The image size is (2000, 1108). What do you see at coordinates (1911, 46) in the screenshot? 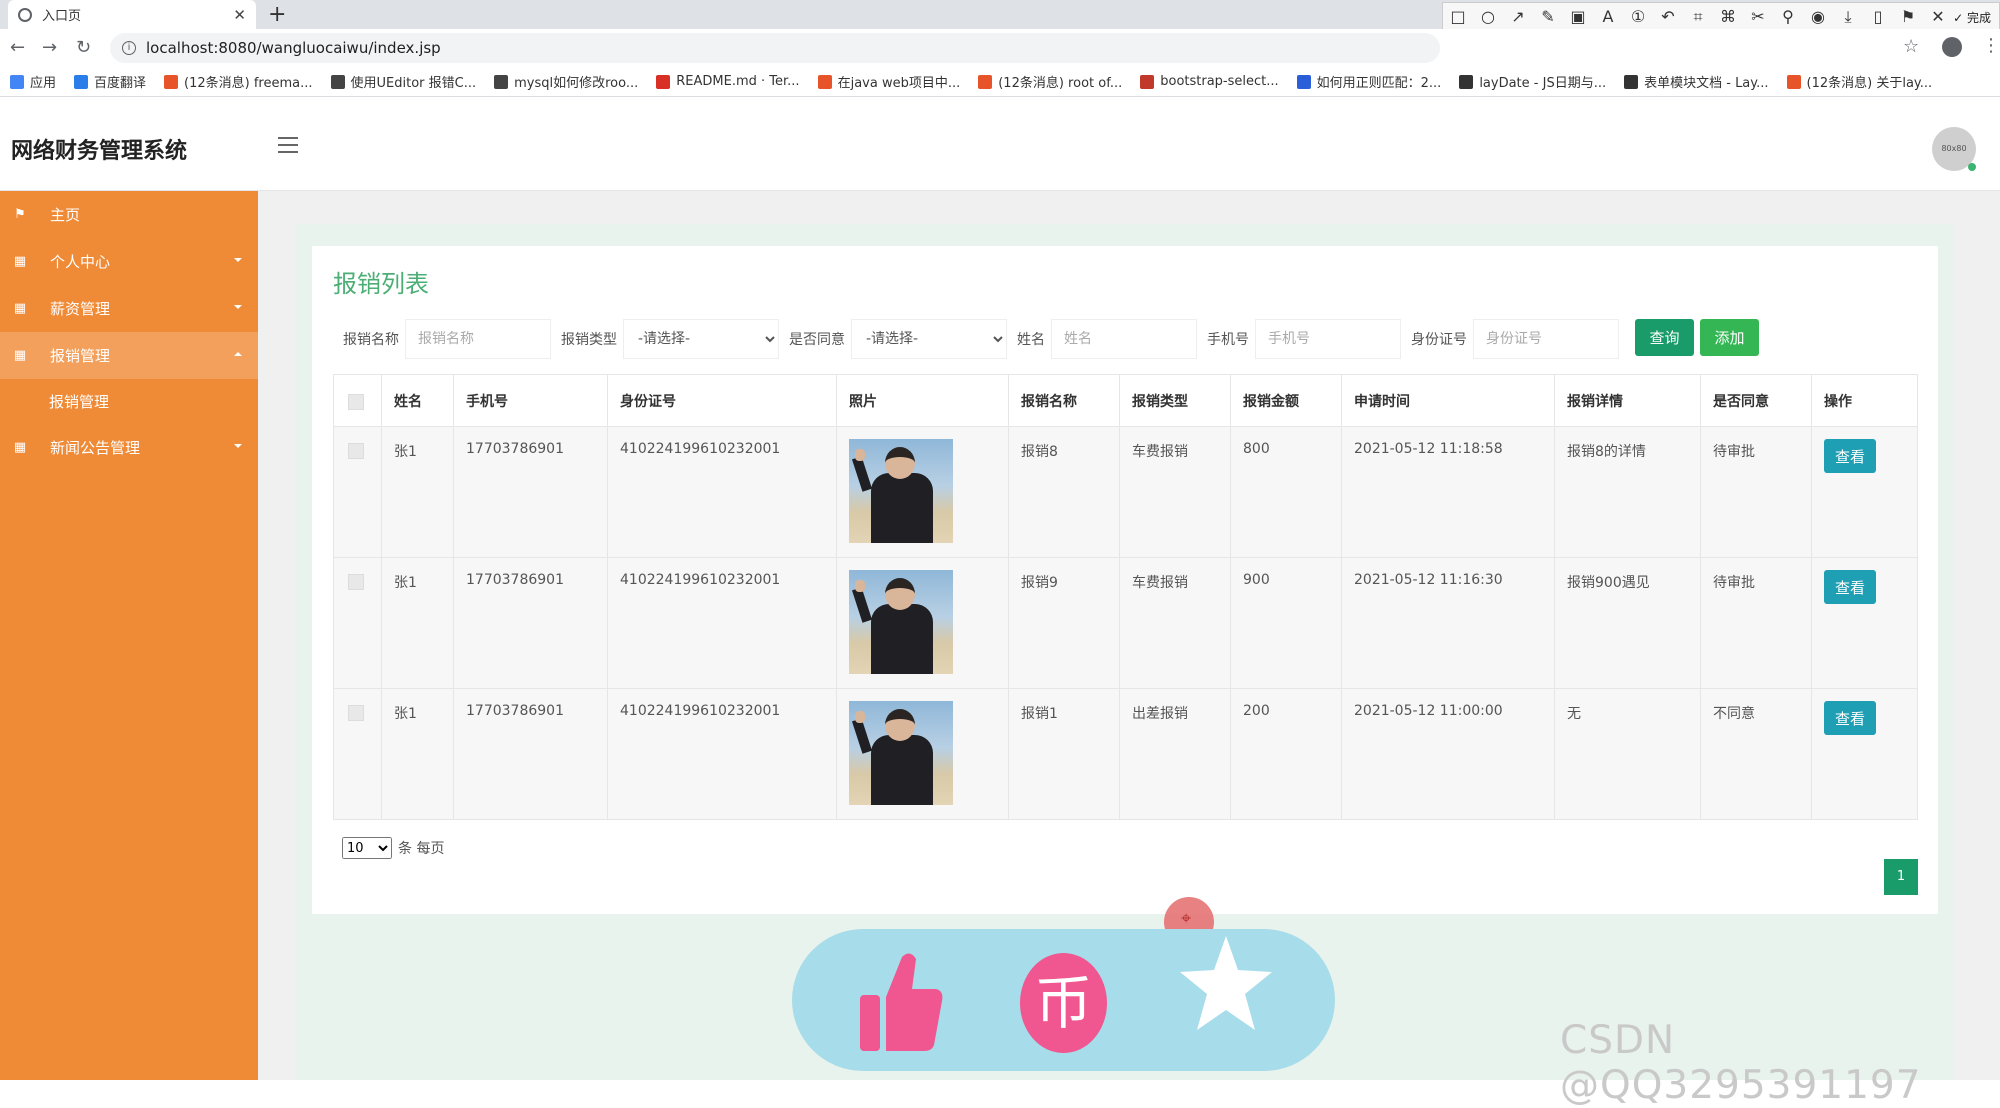
I see `star-icon: ☆` at bounding box center [1911, 46].